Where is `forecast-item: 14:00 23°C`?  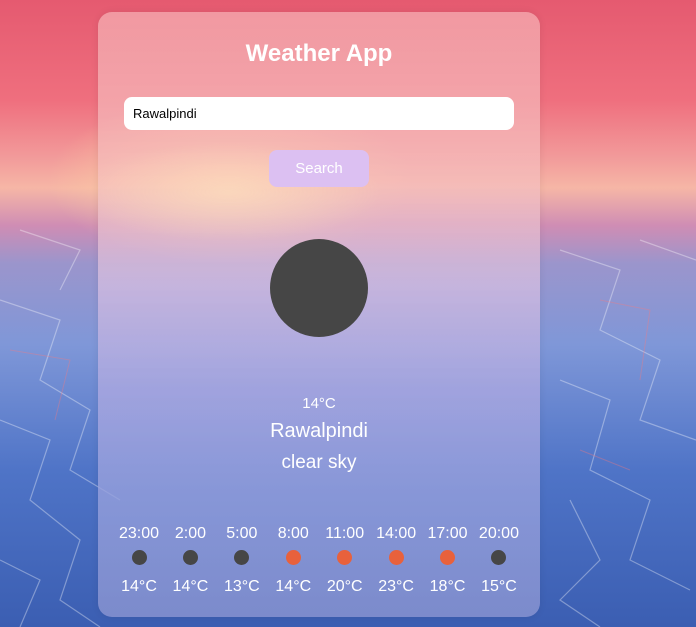
forecast-item: 14:00 23°C is located at coordinates (396, 560).